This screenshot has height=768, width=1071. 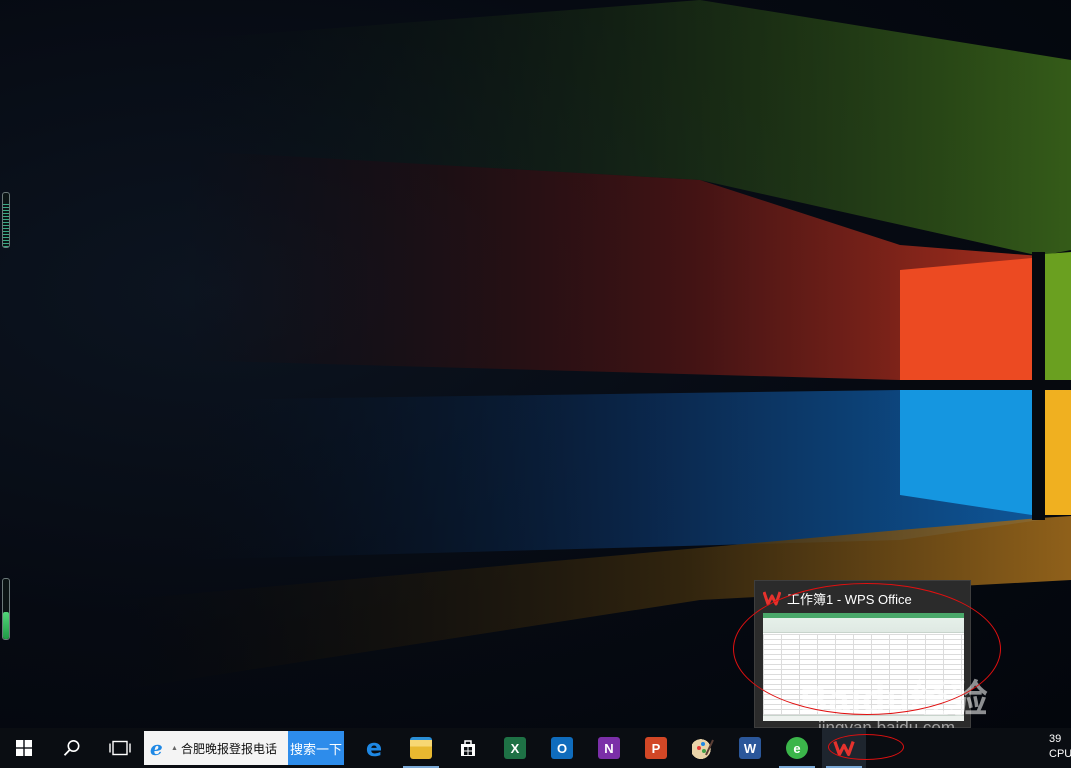 I want to click on cpu-value: 39, so click(x=1055, y=739).